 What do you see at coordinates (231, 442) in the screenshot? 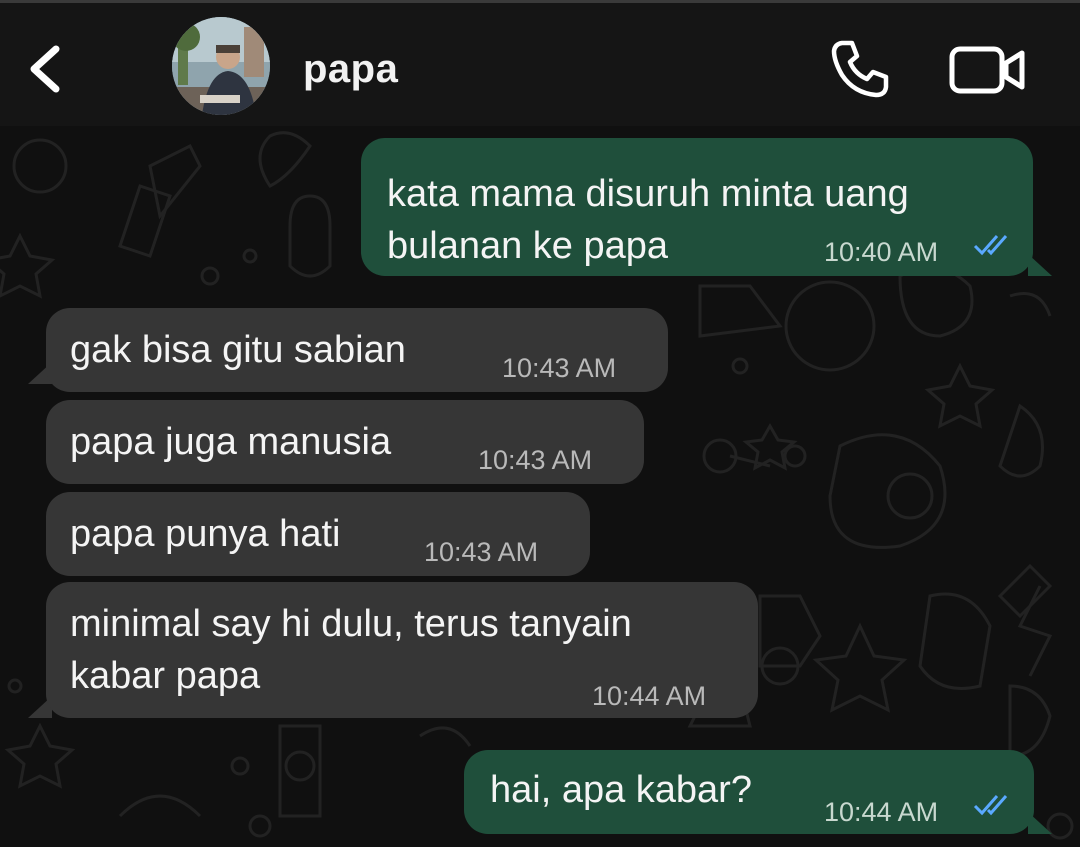
I see `message-text: papa juga manusia` at bounding box center [231, 442].